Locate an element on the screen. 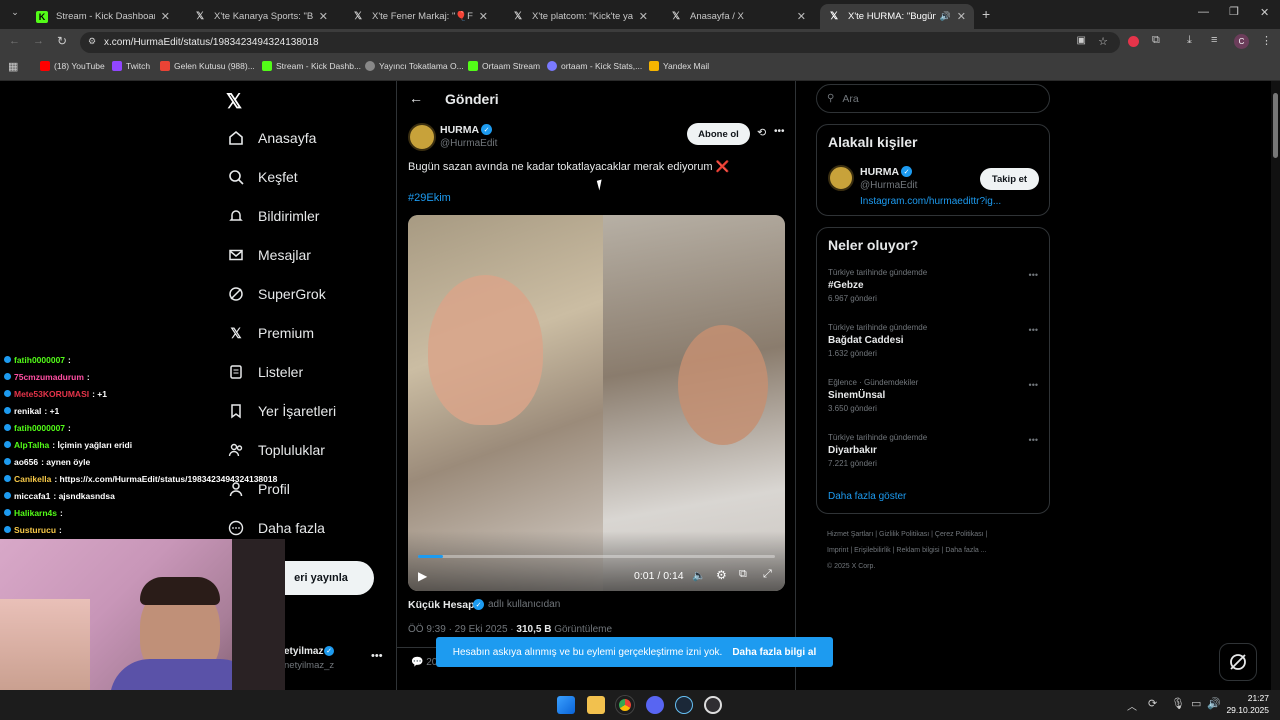  footer-link: Erişilebilirlik is located at coordinates (872, 550).